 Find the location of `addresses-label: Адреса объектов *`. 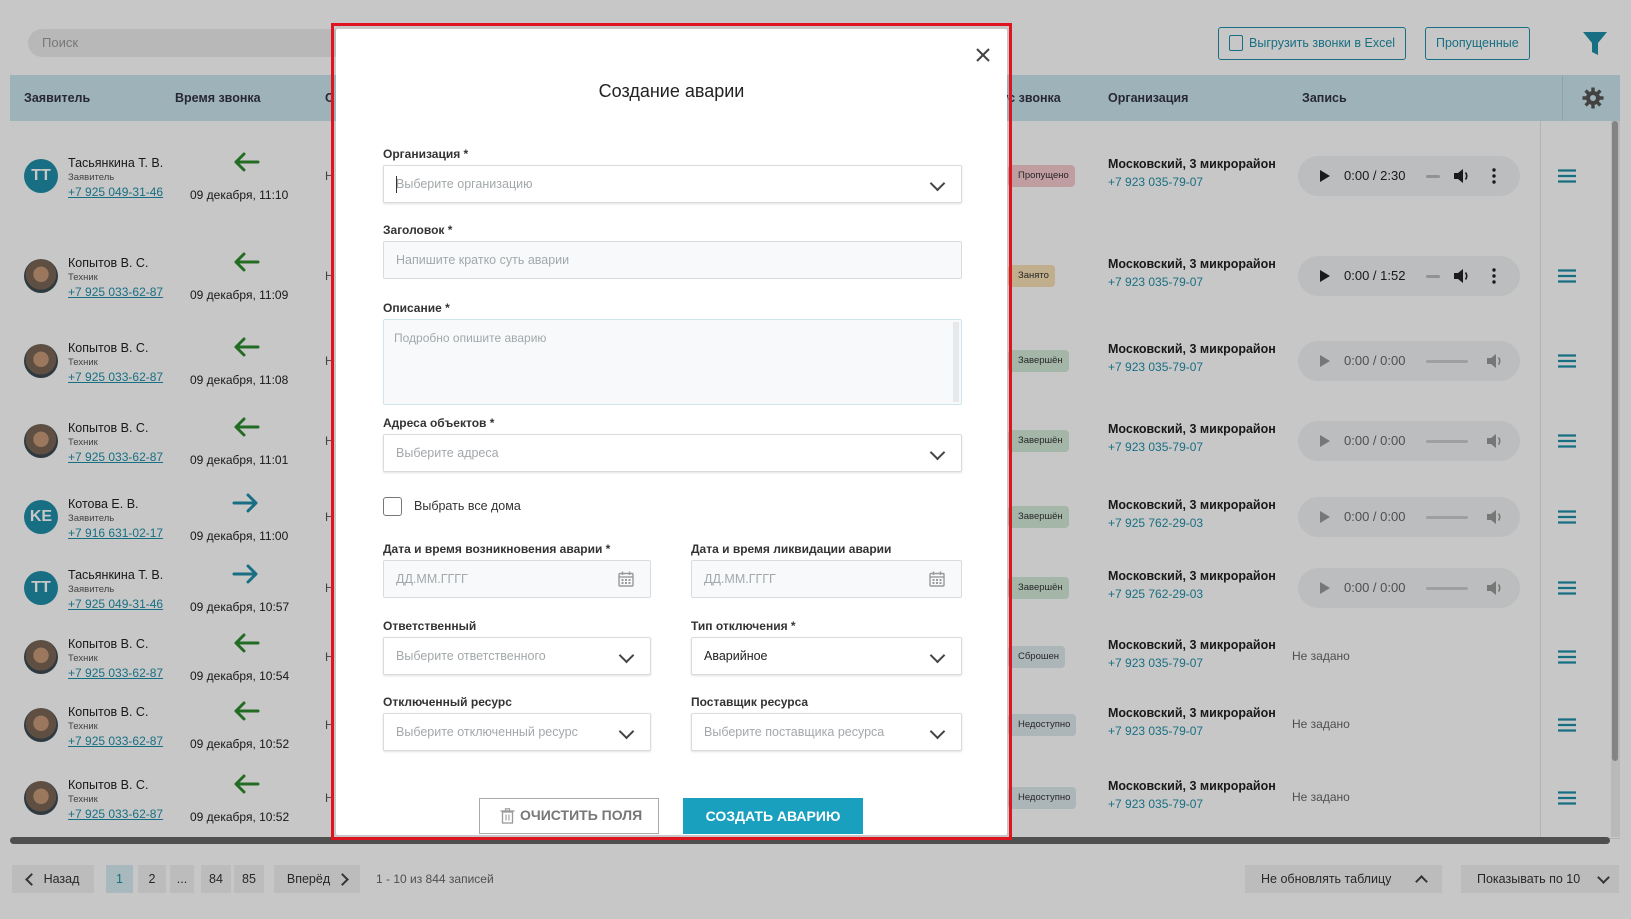

addresses-label: Адреса объектов * is located at coordinates (439, 423).